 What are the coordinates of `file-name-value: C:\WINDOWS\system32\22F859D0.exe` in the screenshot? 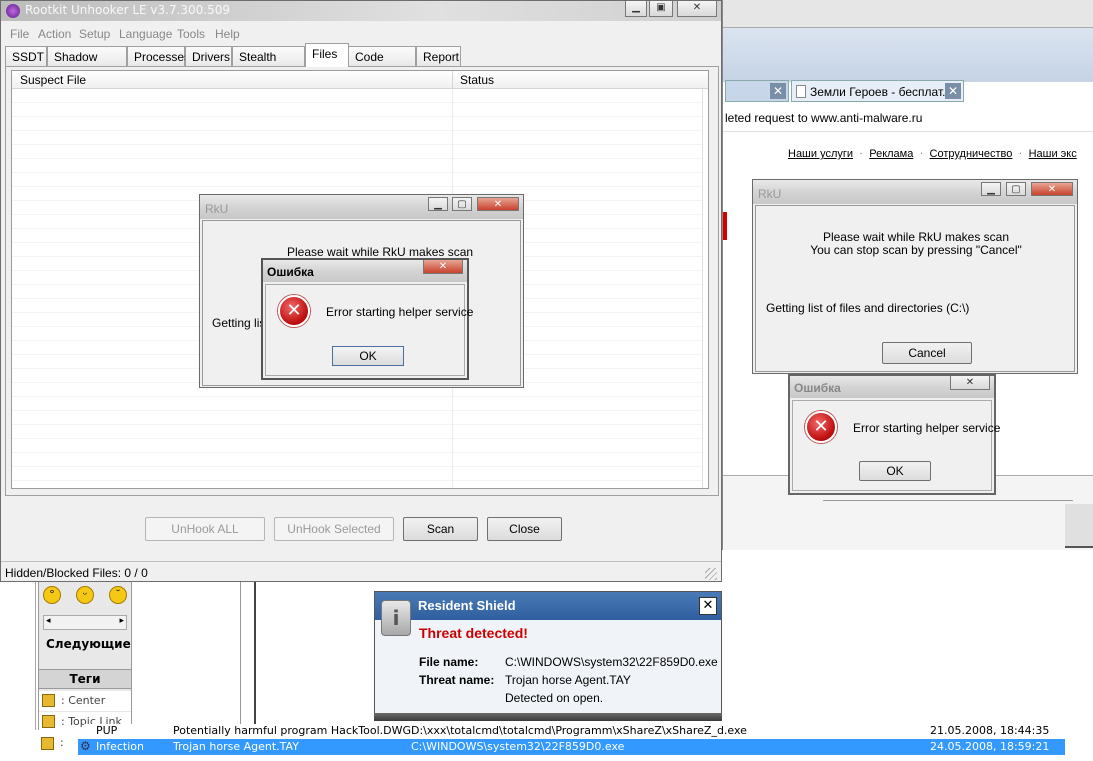 It's located at (611, 662).